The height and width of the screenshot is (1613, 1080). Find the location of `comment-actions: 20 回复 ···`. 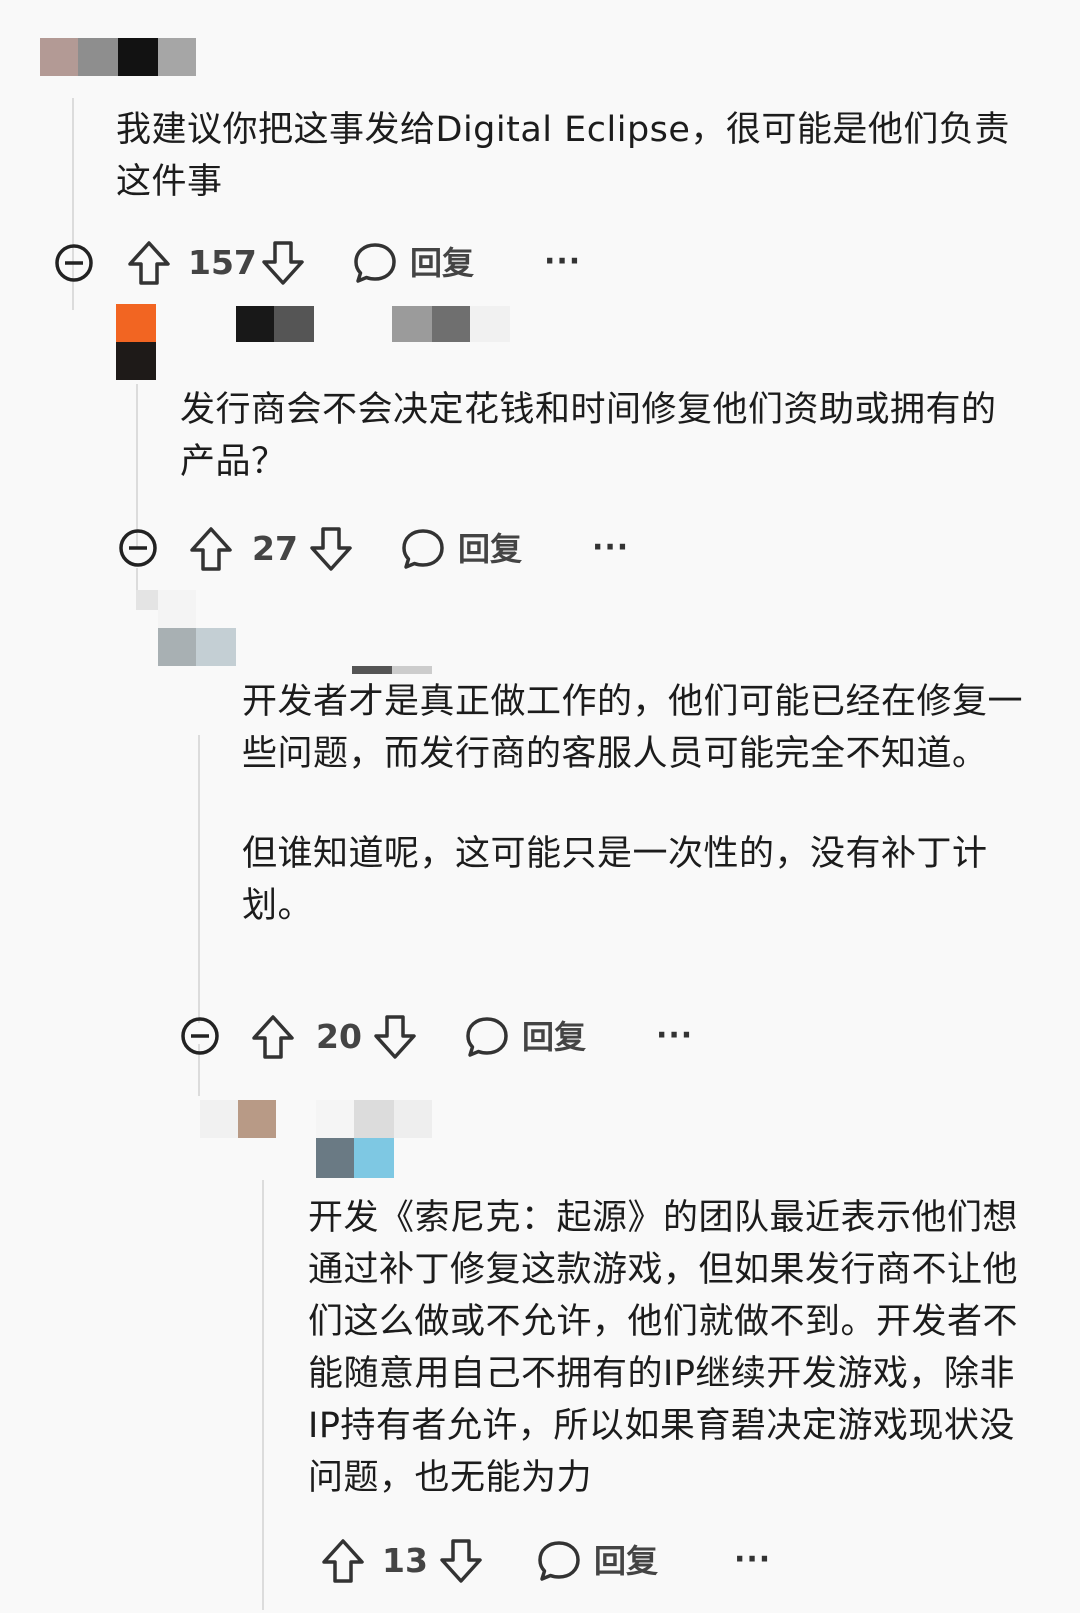

comment-actions: 20 回复 ··· is located at coordinates (460, 1042).